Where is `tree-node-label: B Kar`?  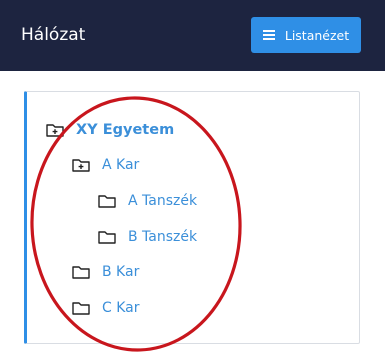 tree-node-label: B Kar is located at coordinates (121, 272).